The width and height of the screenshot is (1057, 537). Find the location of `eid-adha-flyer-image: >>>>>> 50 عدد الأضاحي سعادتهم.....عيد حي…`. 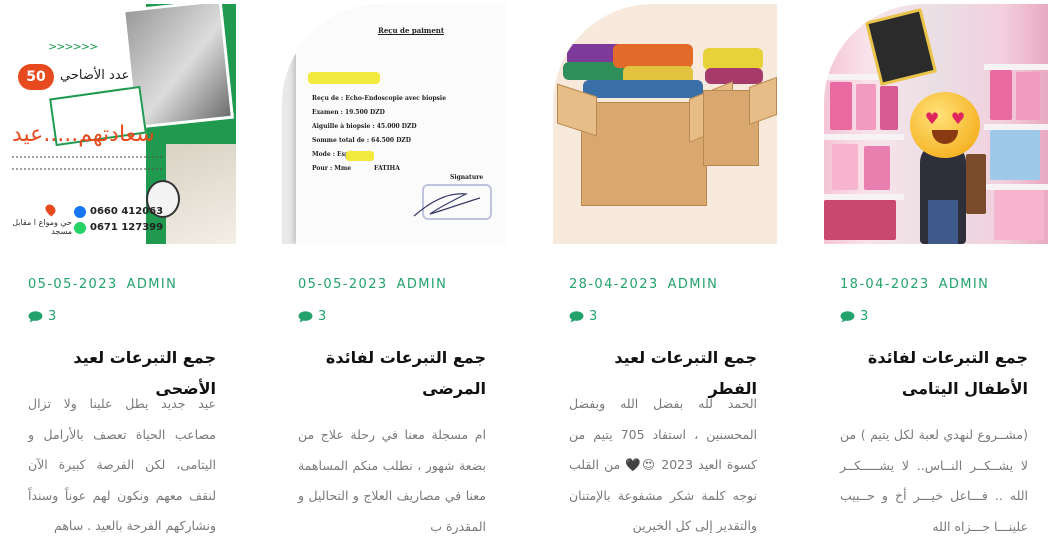

eid-adha-flyer-image: >>>>>> 50 عدد الأضاحي سعادتهم.....عيد حي… is located at coordinates (124, 124).